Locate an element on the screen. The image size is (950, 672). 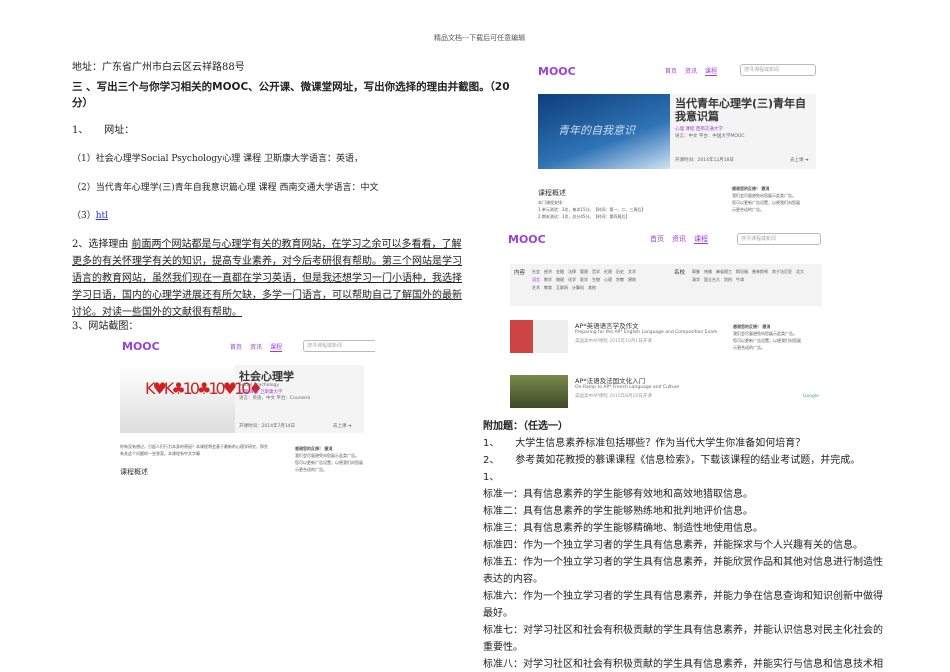
filter-content-label: 内容 is located at coordinates (520, 273).